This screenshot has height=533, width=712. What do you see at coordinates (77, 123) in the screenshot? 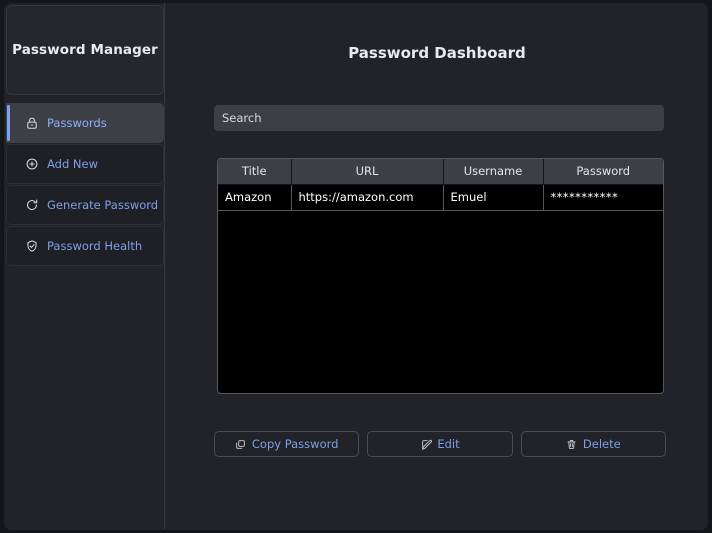
I see `sidebar-item-label: Passwords` at bounding box center [77, 123].